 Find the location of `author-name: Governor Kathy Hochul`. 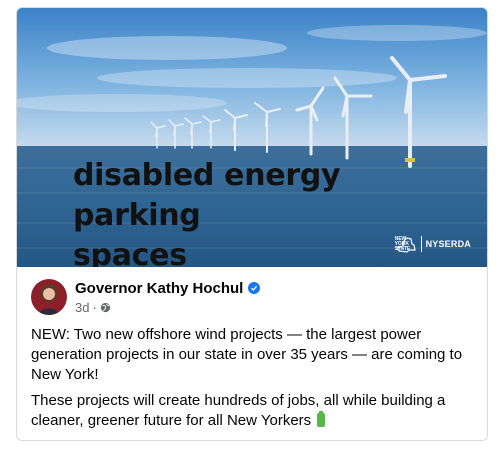

author-name: Governor Kathy Hochul is located at coordinates (159, 288).